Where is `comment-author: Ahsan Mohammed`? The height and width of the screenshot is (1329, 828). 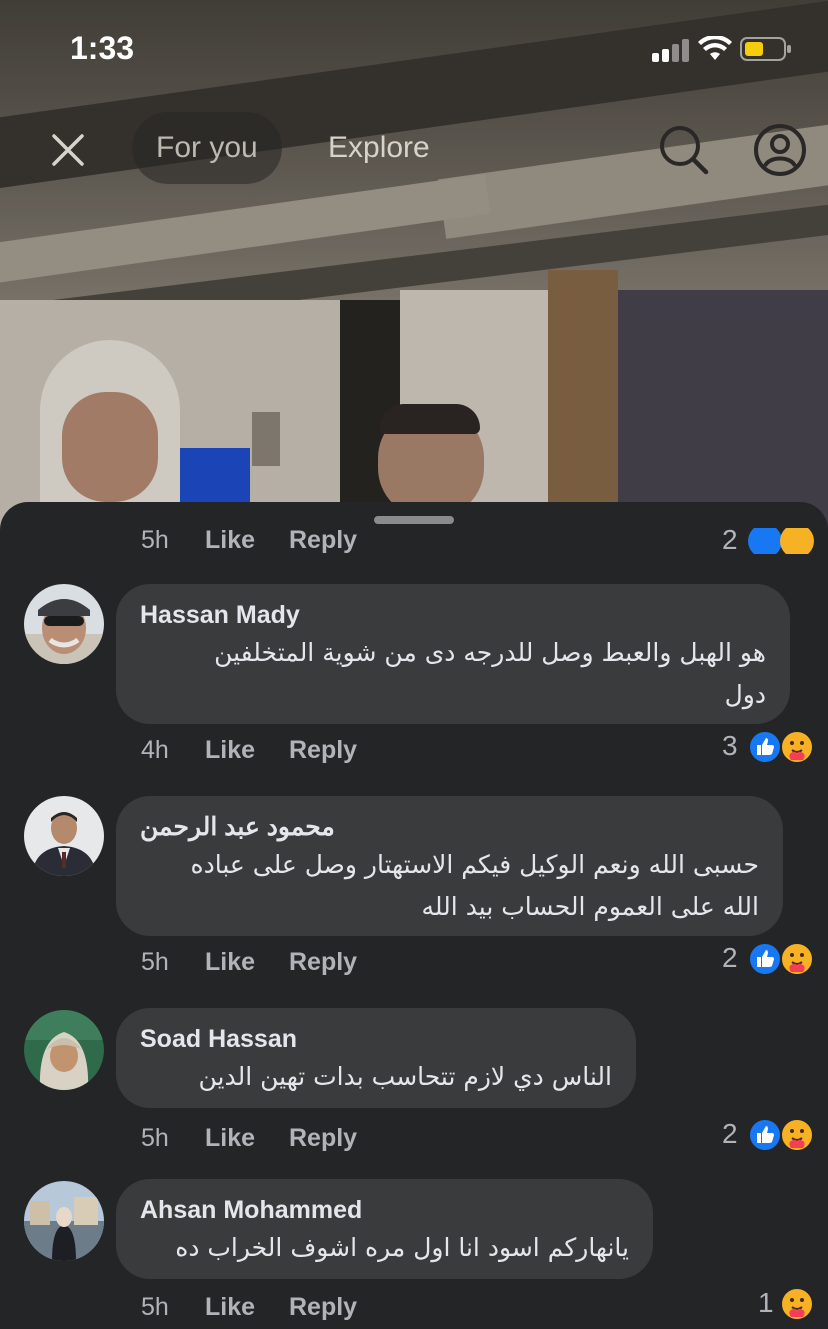
comment-author: Ahsan Mohammed is located at coordinates (384, 1210).